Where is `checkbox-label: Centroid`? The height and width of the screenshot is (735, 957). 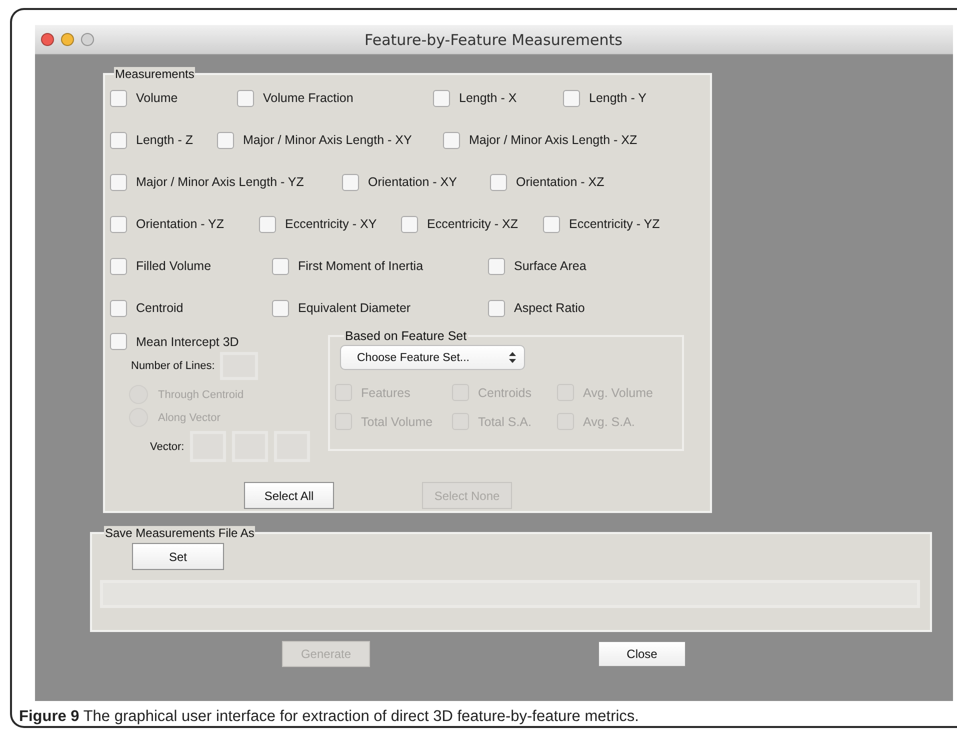 checkbox-label: Centroid is located at coordinates (160, 308).